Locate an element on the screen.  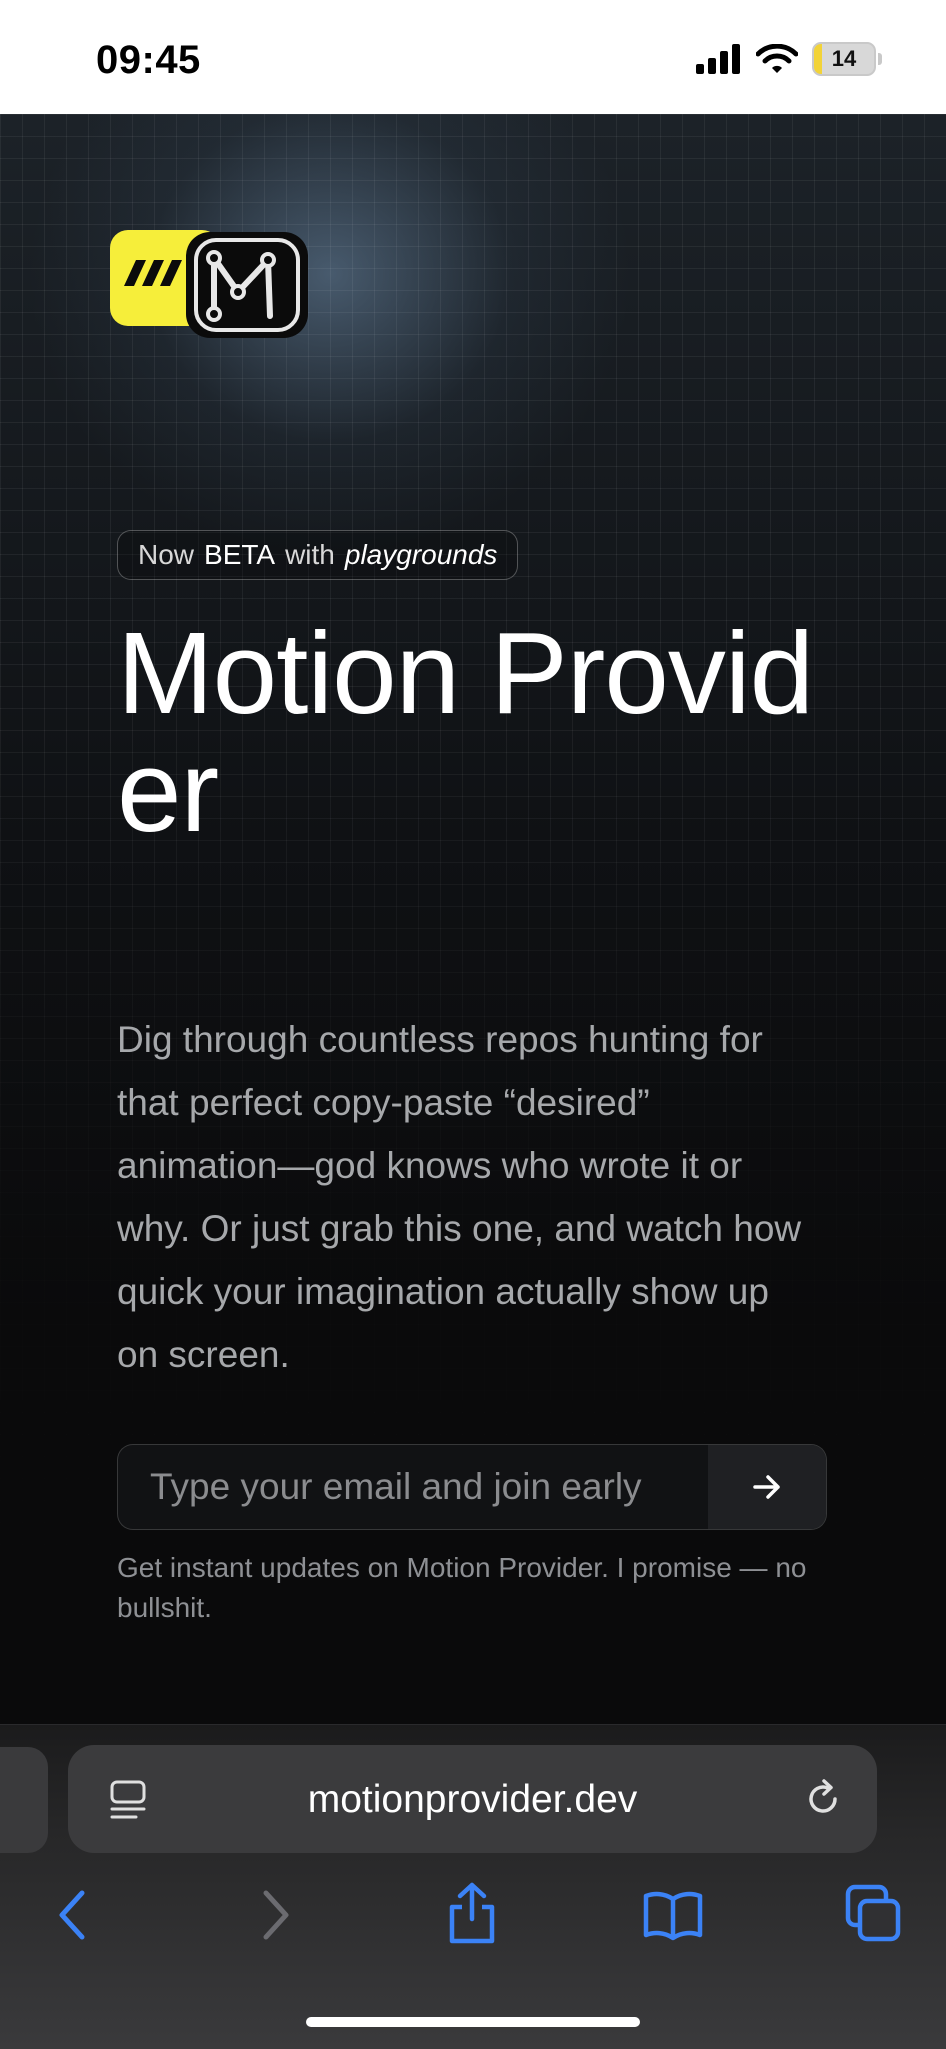
wifi-icon is located at coordinates (777, 58).